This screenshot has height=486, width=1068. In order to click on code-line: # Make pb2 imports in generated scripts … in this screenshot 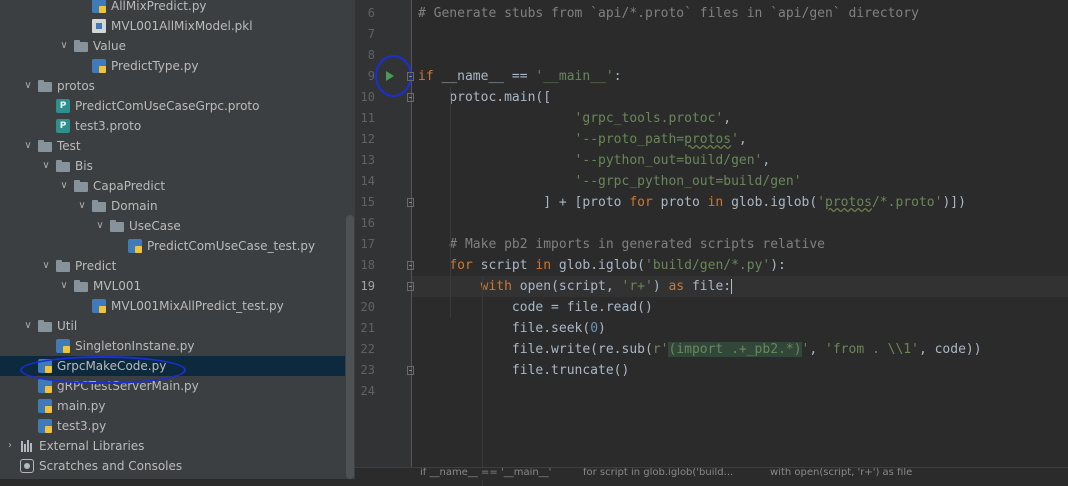, I will do `click(621, 244)`.